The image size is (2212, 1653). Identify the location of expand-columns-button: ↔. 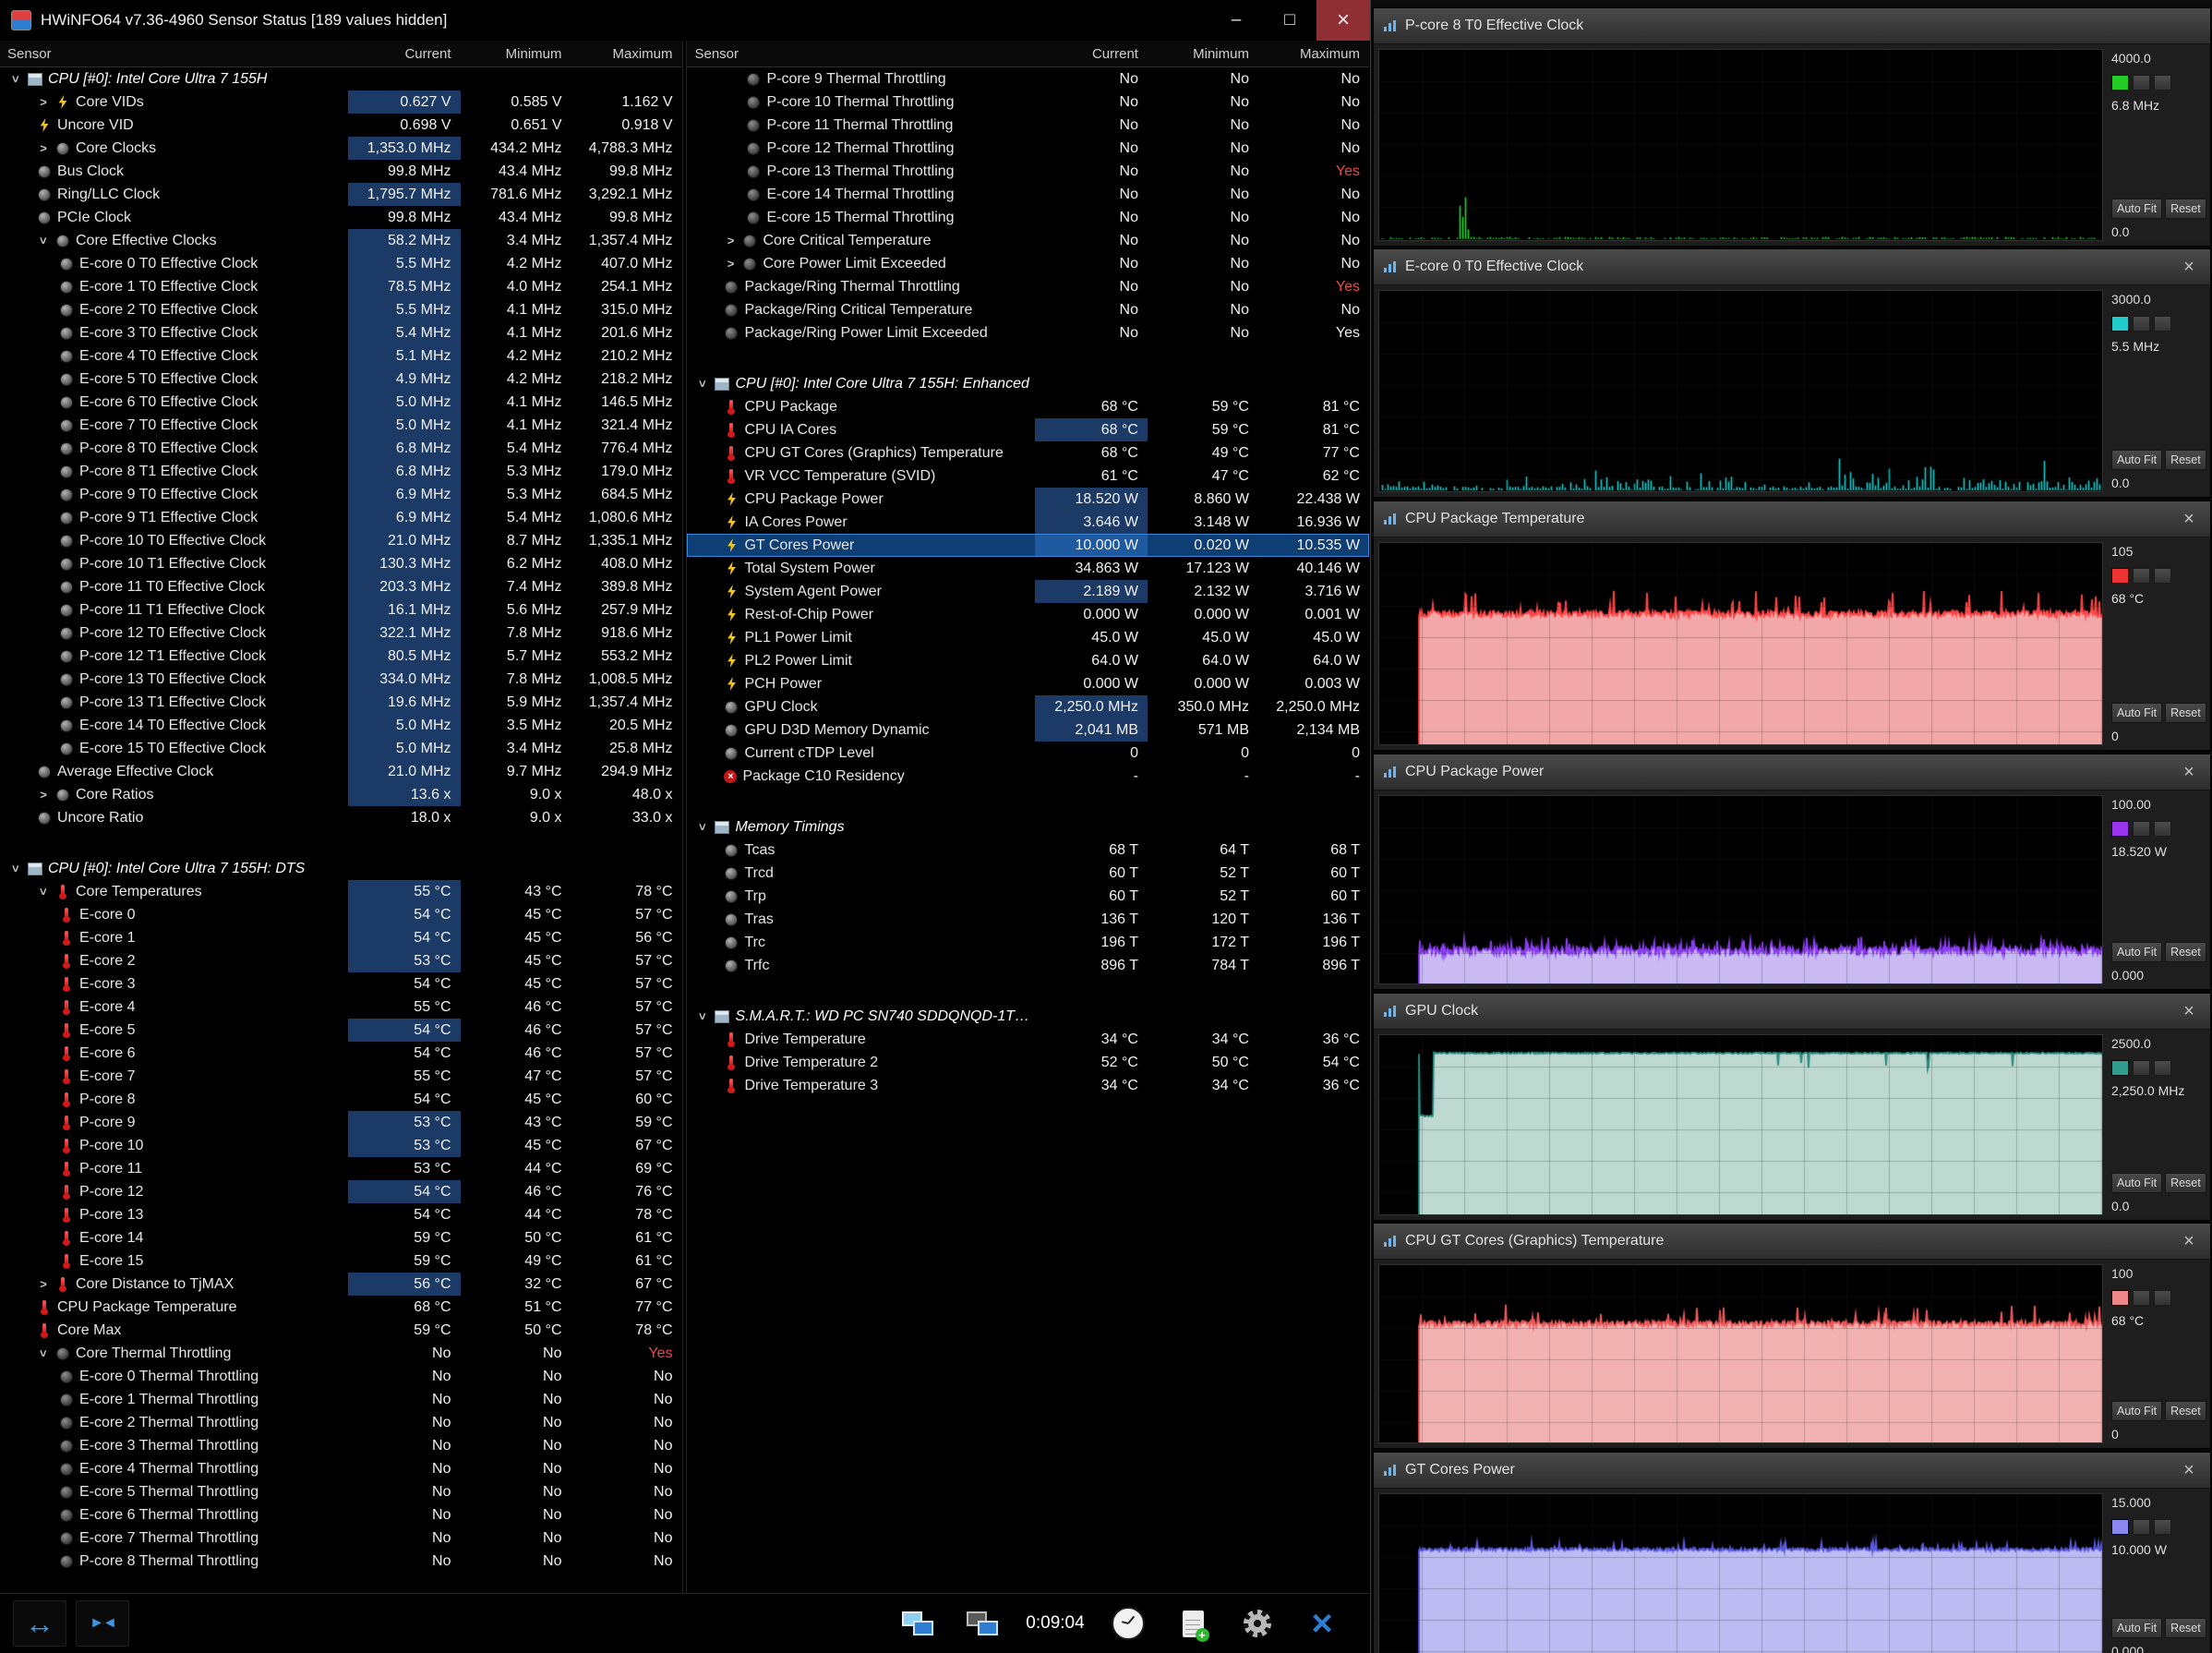
(39, 1623).